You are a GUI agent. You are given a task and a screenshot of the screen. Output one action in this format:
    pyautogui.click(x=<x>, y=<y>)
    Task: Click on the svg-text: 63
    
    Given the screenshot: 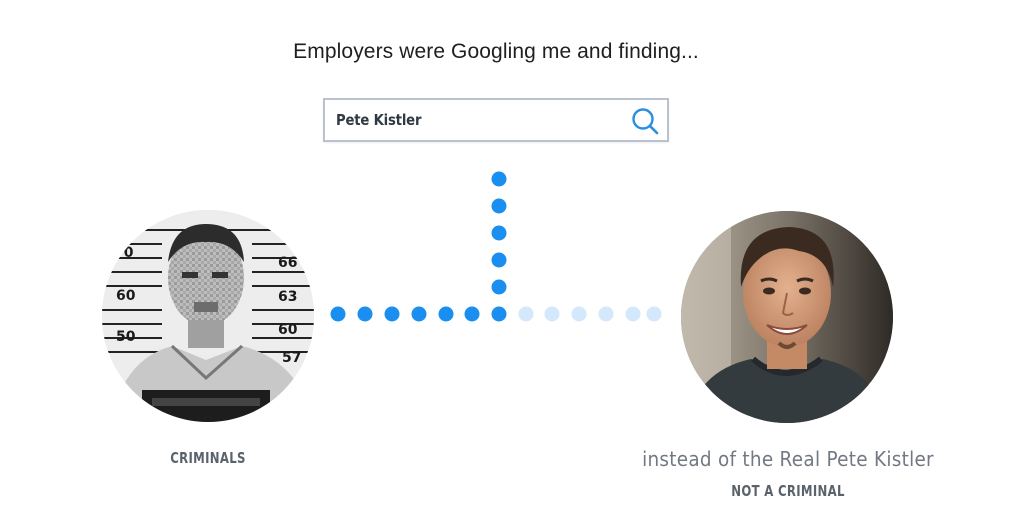 What is the action you would take?
    pyautogui.click(x=287, y=297)
    